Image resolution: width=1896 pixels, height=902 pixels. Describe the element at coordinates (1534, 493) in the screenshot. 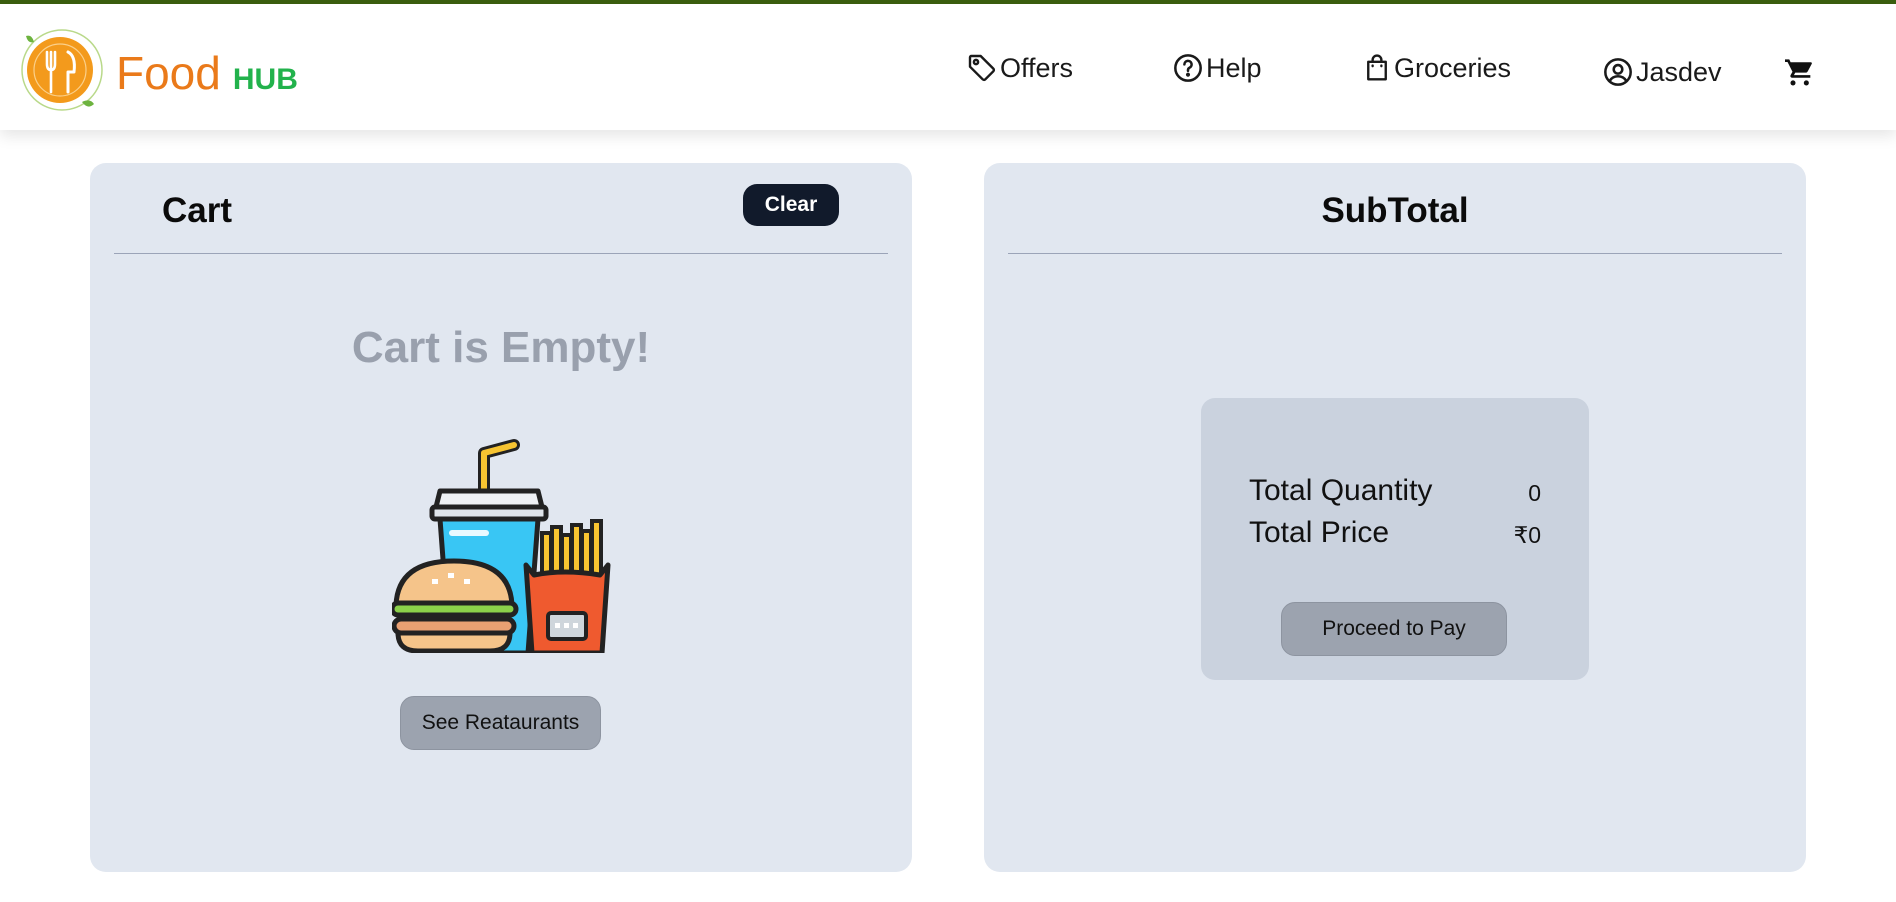

I see `total-quantity-value: 0` at that location.